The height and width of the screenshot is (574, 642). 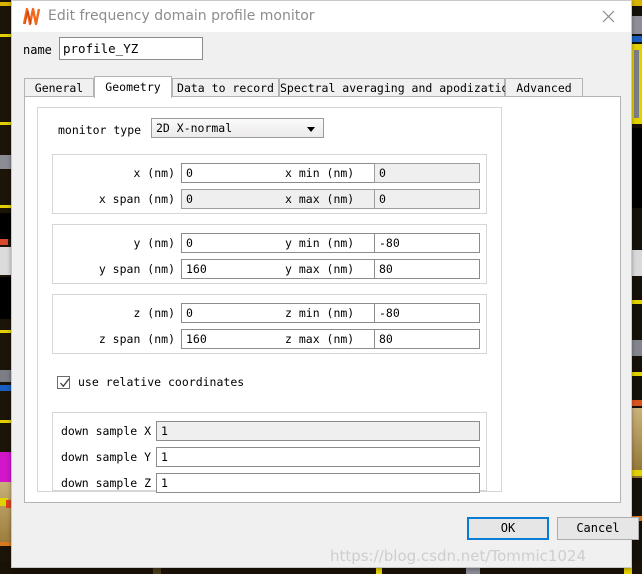 I want to click on z-min-nm-label: z min (nm), so click(x=320, y=313).